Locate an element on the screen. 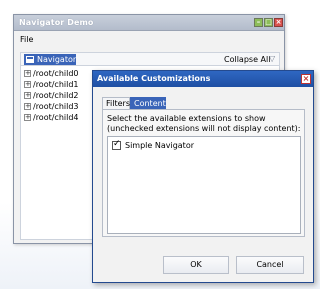 This screenshot has height=289, width=320. tab-content: Content is located at coordinates (148, 103).